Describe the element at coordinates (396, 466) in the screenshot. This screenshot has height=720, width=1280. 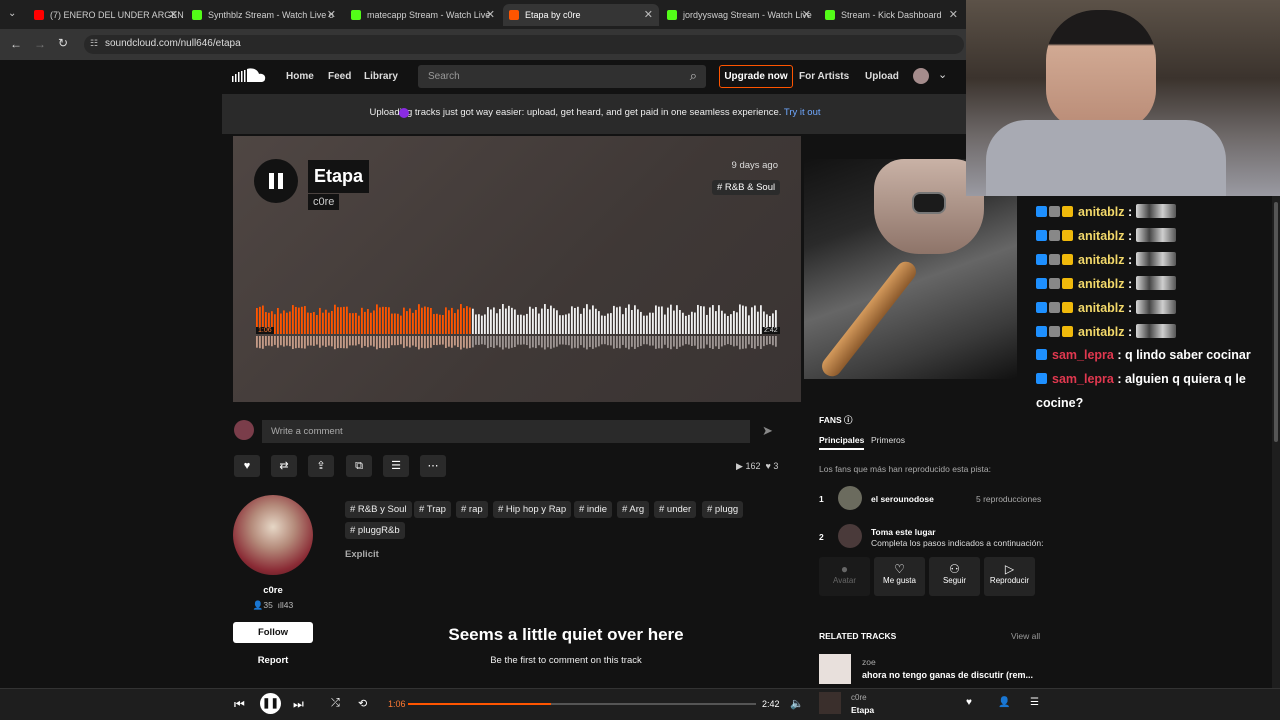
I see `add-to-playlist-button: ☰` at that location.